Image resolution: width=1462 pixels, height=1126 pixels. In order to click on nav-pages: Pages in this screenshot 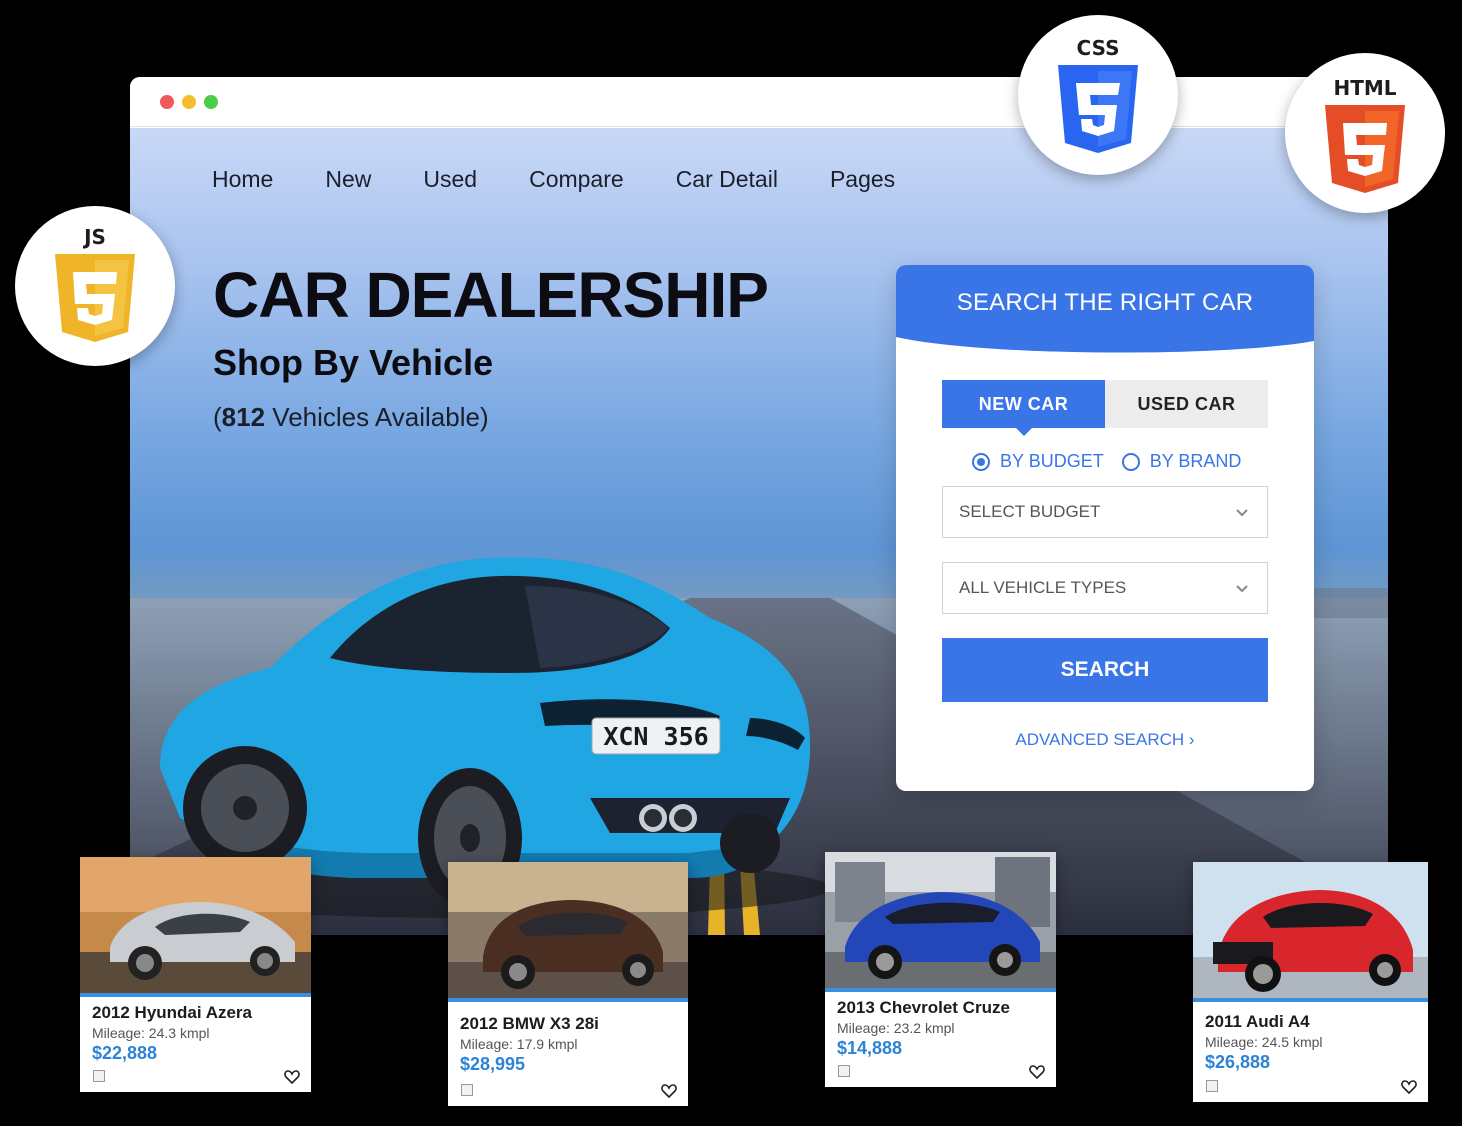, I will do `click(862, 179)`.